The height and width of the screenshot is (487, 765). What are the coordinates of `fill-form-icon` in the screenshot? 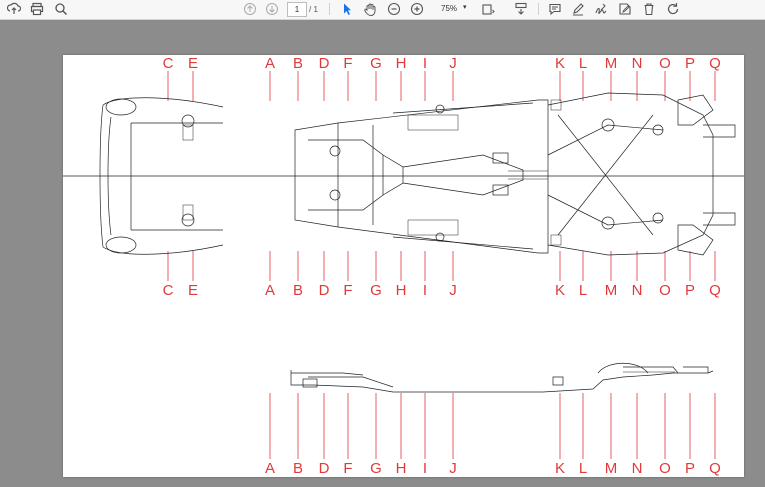 It's located at (625, 9).